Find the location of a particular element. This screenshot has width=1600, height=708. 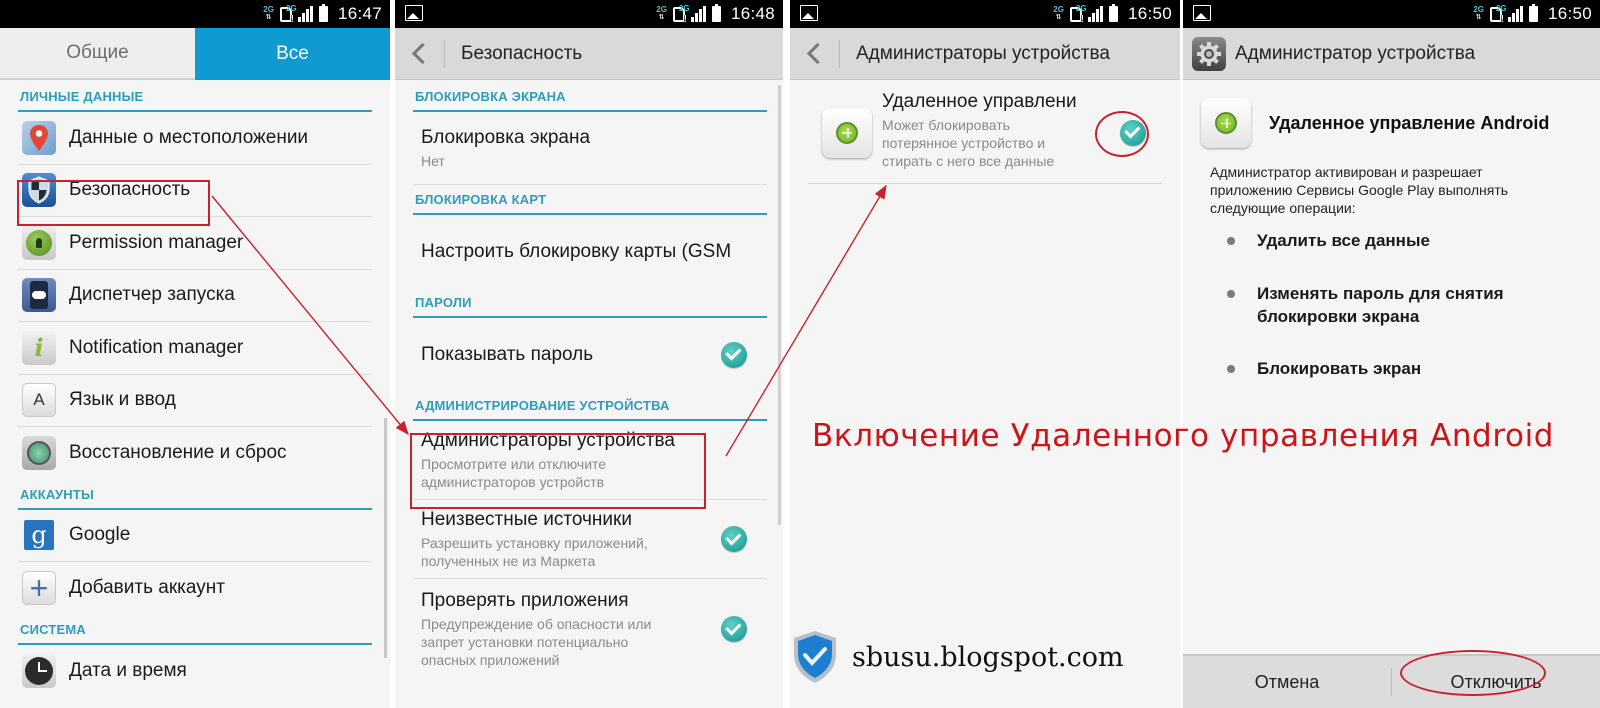

admin-subtitle-line: стирать с него все данные is located at coordinates (968, 161).